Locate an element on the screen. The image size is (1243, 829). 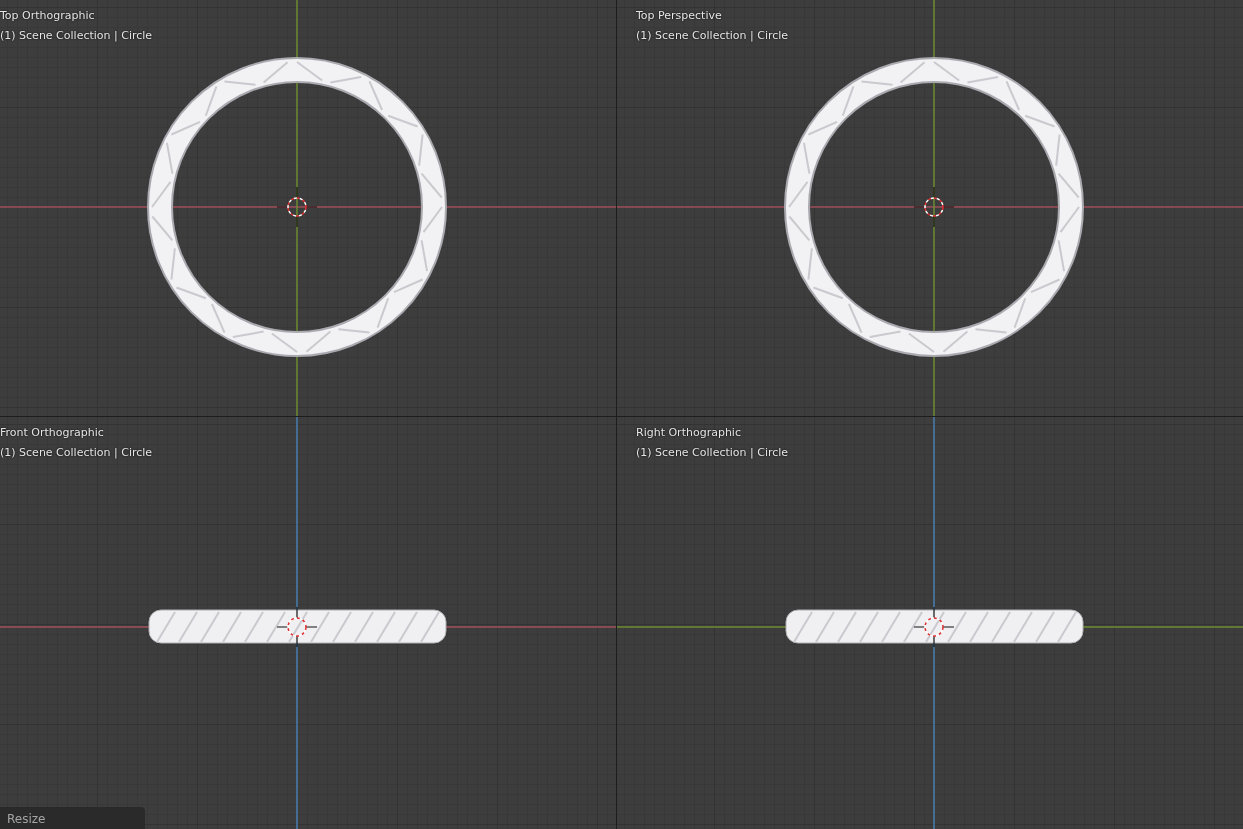
view-title: Top Orthographic is located at coordinates (48, 16).